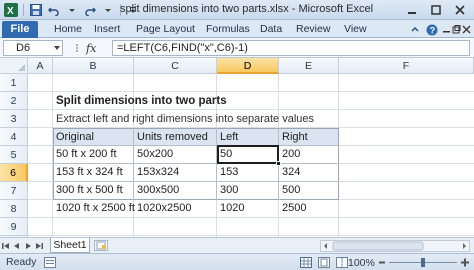  What do you see at coordinates (355, 29) in the screenshot?
I see `tab-view: View` at bounding box center [355, 29].